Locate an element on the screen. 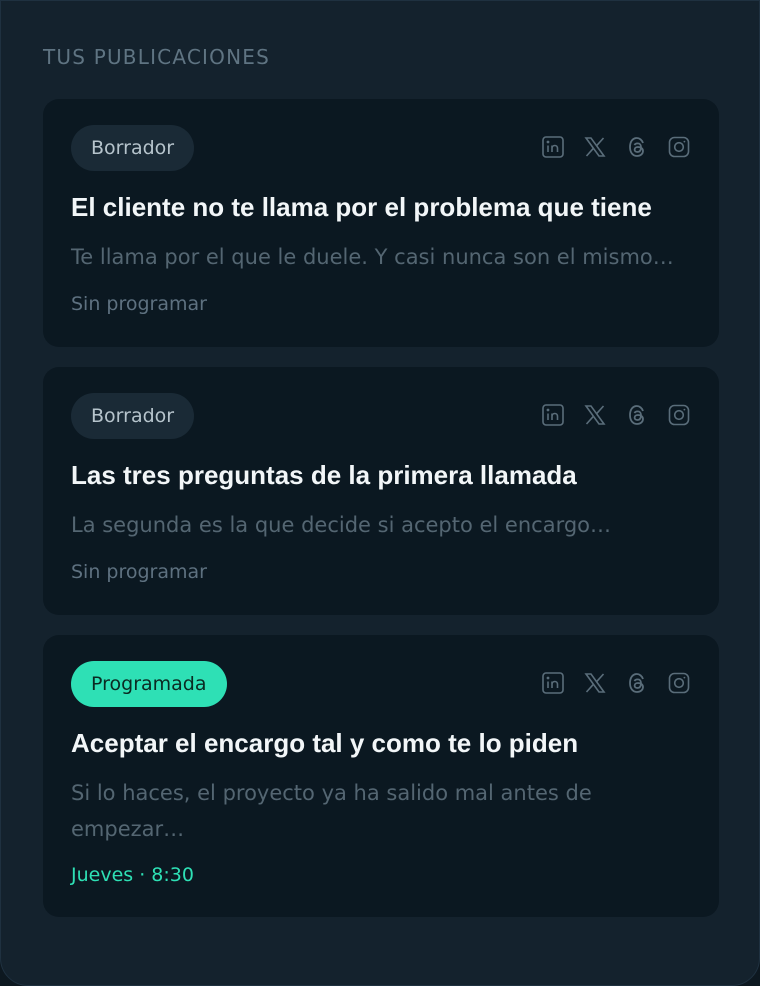 The height and width of the screenshot is (986, 760). status-badge: Programada is located at coordinates (149, 684).